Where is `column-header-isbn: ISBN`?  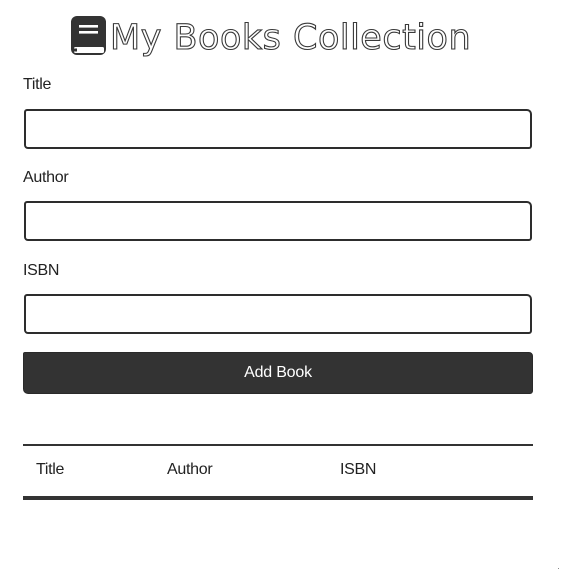 column-header-isbn: ISBN is located at coordinates (358, 469).